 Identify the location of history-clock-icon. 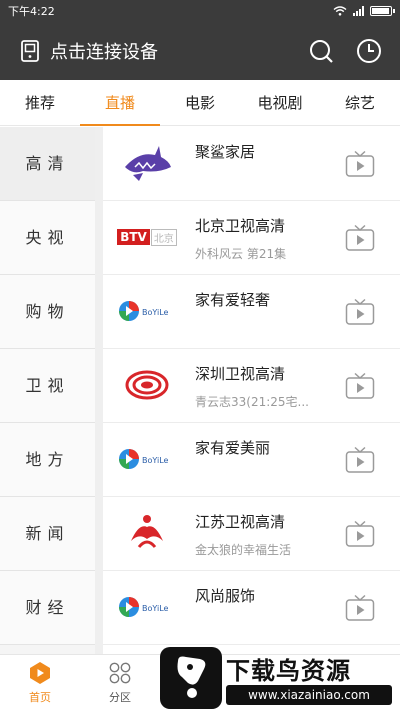
(369, 51).